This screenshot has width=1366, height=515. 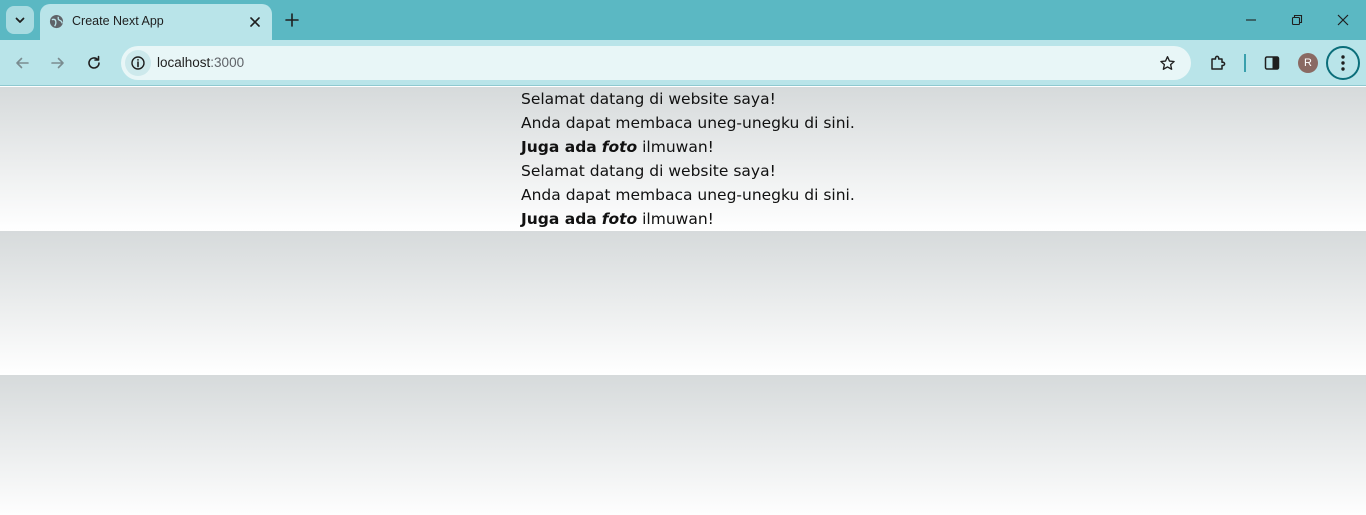 I want to click on address-bar: localhost:3000, so click(x=656, y=63).